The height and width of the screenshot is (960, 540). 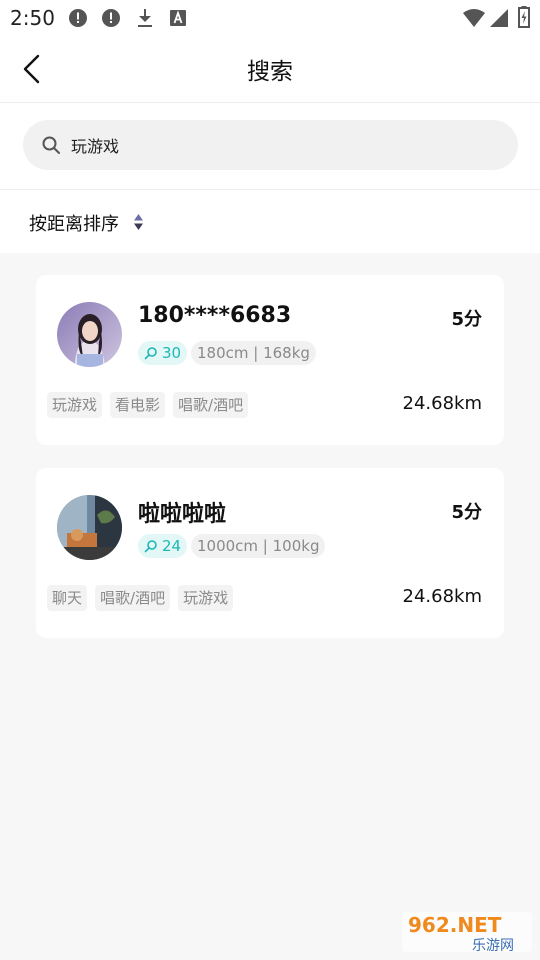 What do you see at coordinates (270, 18) in the screenshot?
I see `status-bar: 2:50` at bounding box center [270, 18].